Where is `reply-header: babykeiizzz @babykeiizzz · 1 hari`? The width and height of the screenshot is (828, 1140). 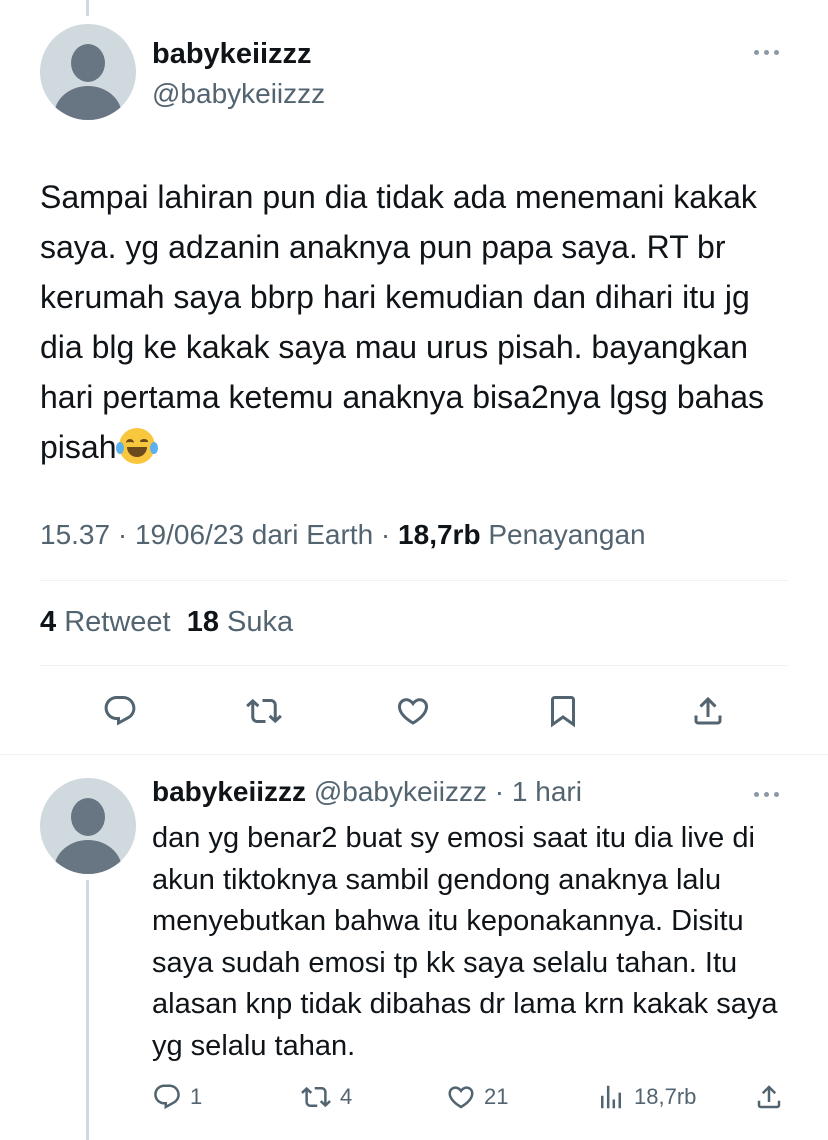 reply-header: babykeiizzz @babykeiizzz · 1 hari is located at coordinates (367, 792).